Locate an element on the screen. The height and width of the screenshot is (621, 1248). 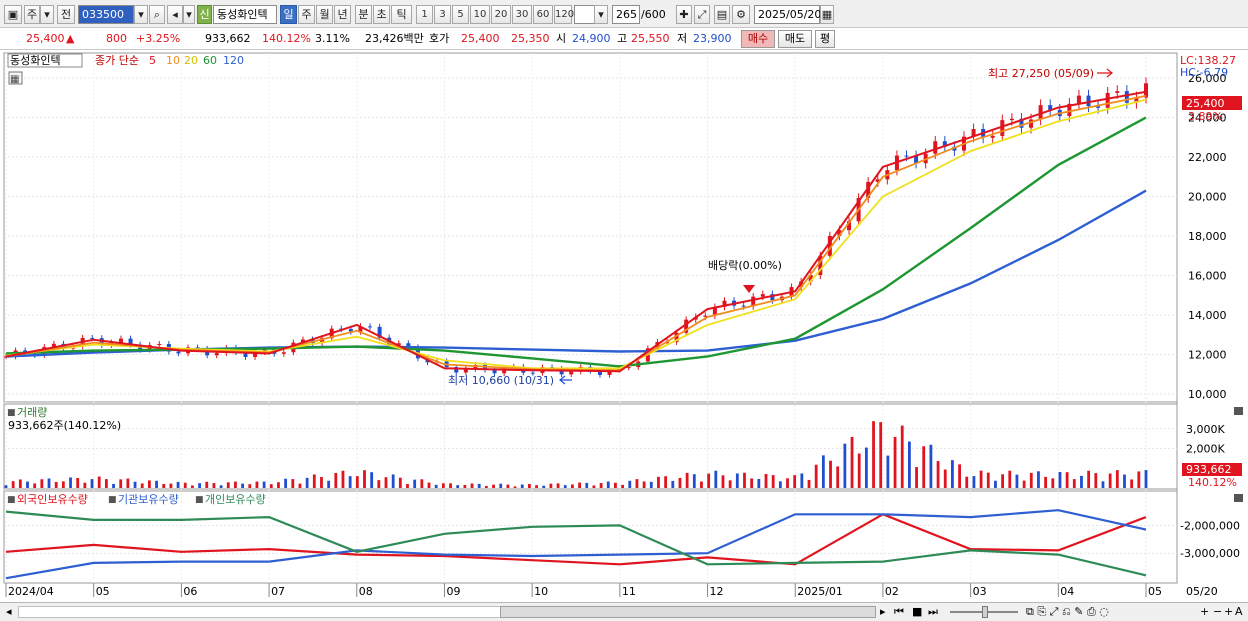
shin-badge: 신 is located at coordinates (204, 14).